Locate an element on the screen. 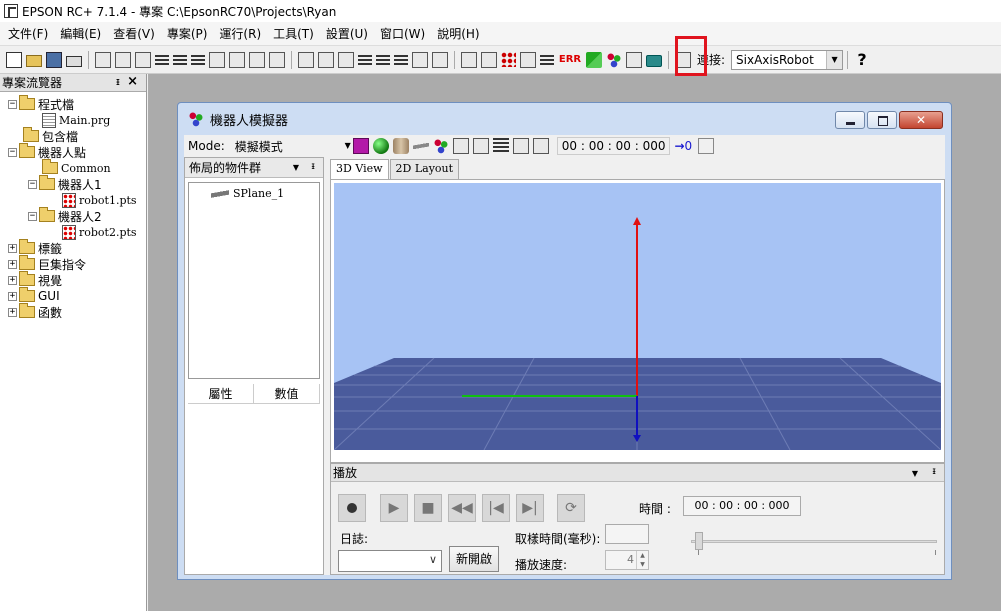  stop-icon is located at coordinates (440, 59).